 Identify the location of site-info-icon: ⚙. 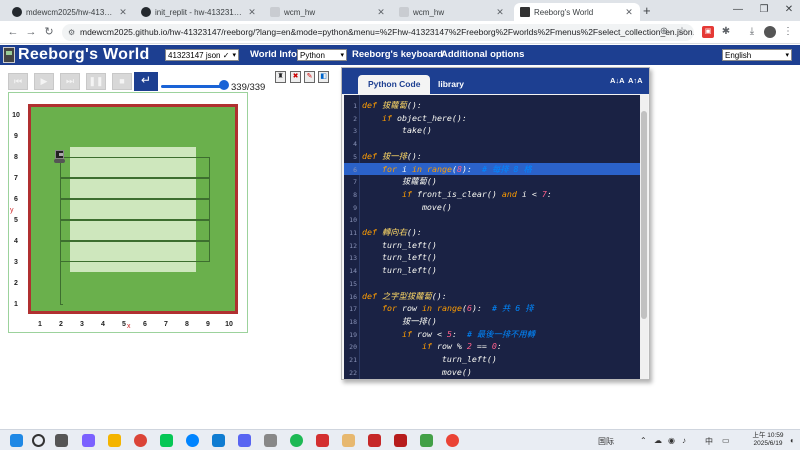
(71, 32).